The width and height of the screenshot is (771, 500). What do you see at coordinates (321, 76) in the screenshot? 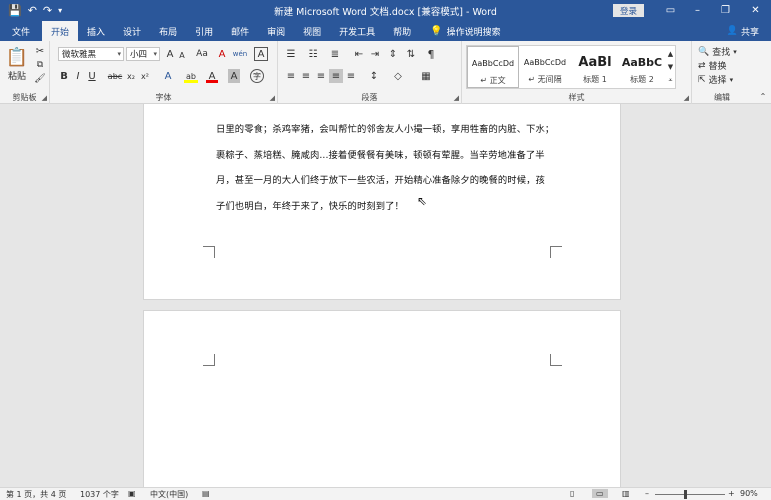
I see `align-right-icon: ≡` at bounding box center [321, 76].